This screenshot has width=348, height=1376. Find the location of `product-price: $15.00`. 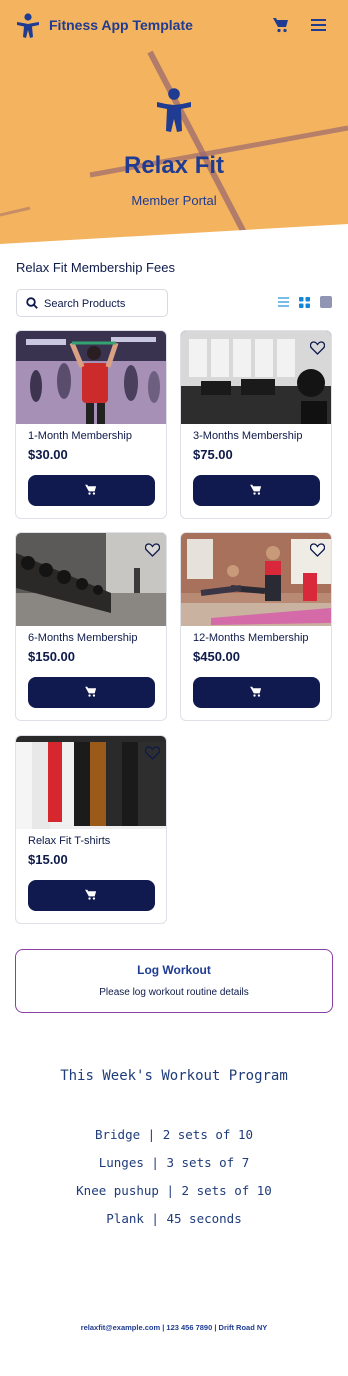

product-price: $15.00 is located at coordinates (48, 859).